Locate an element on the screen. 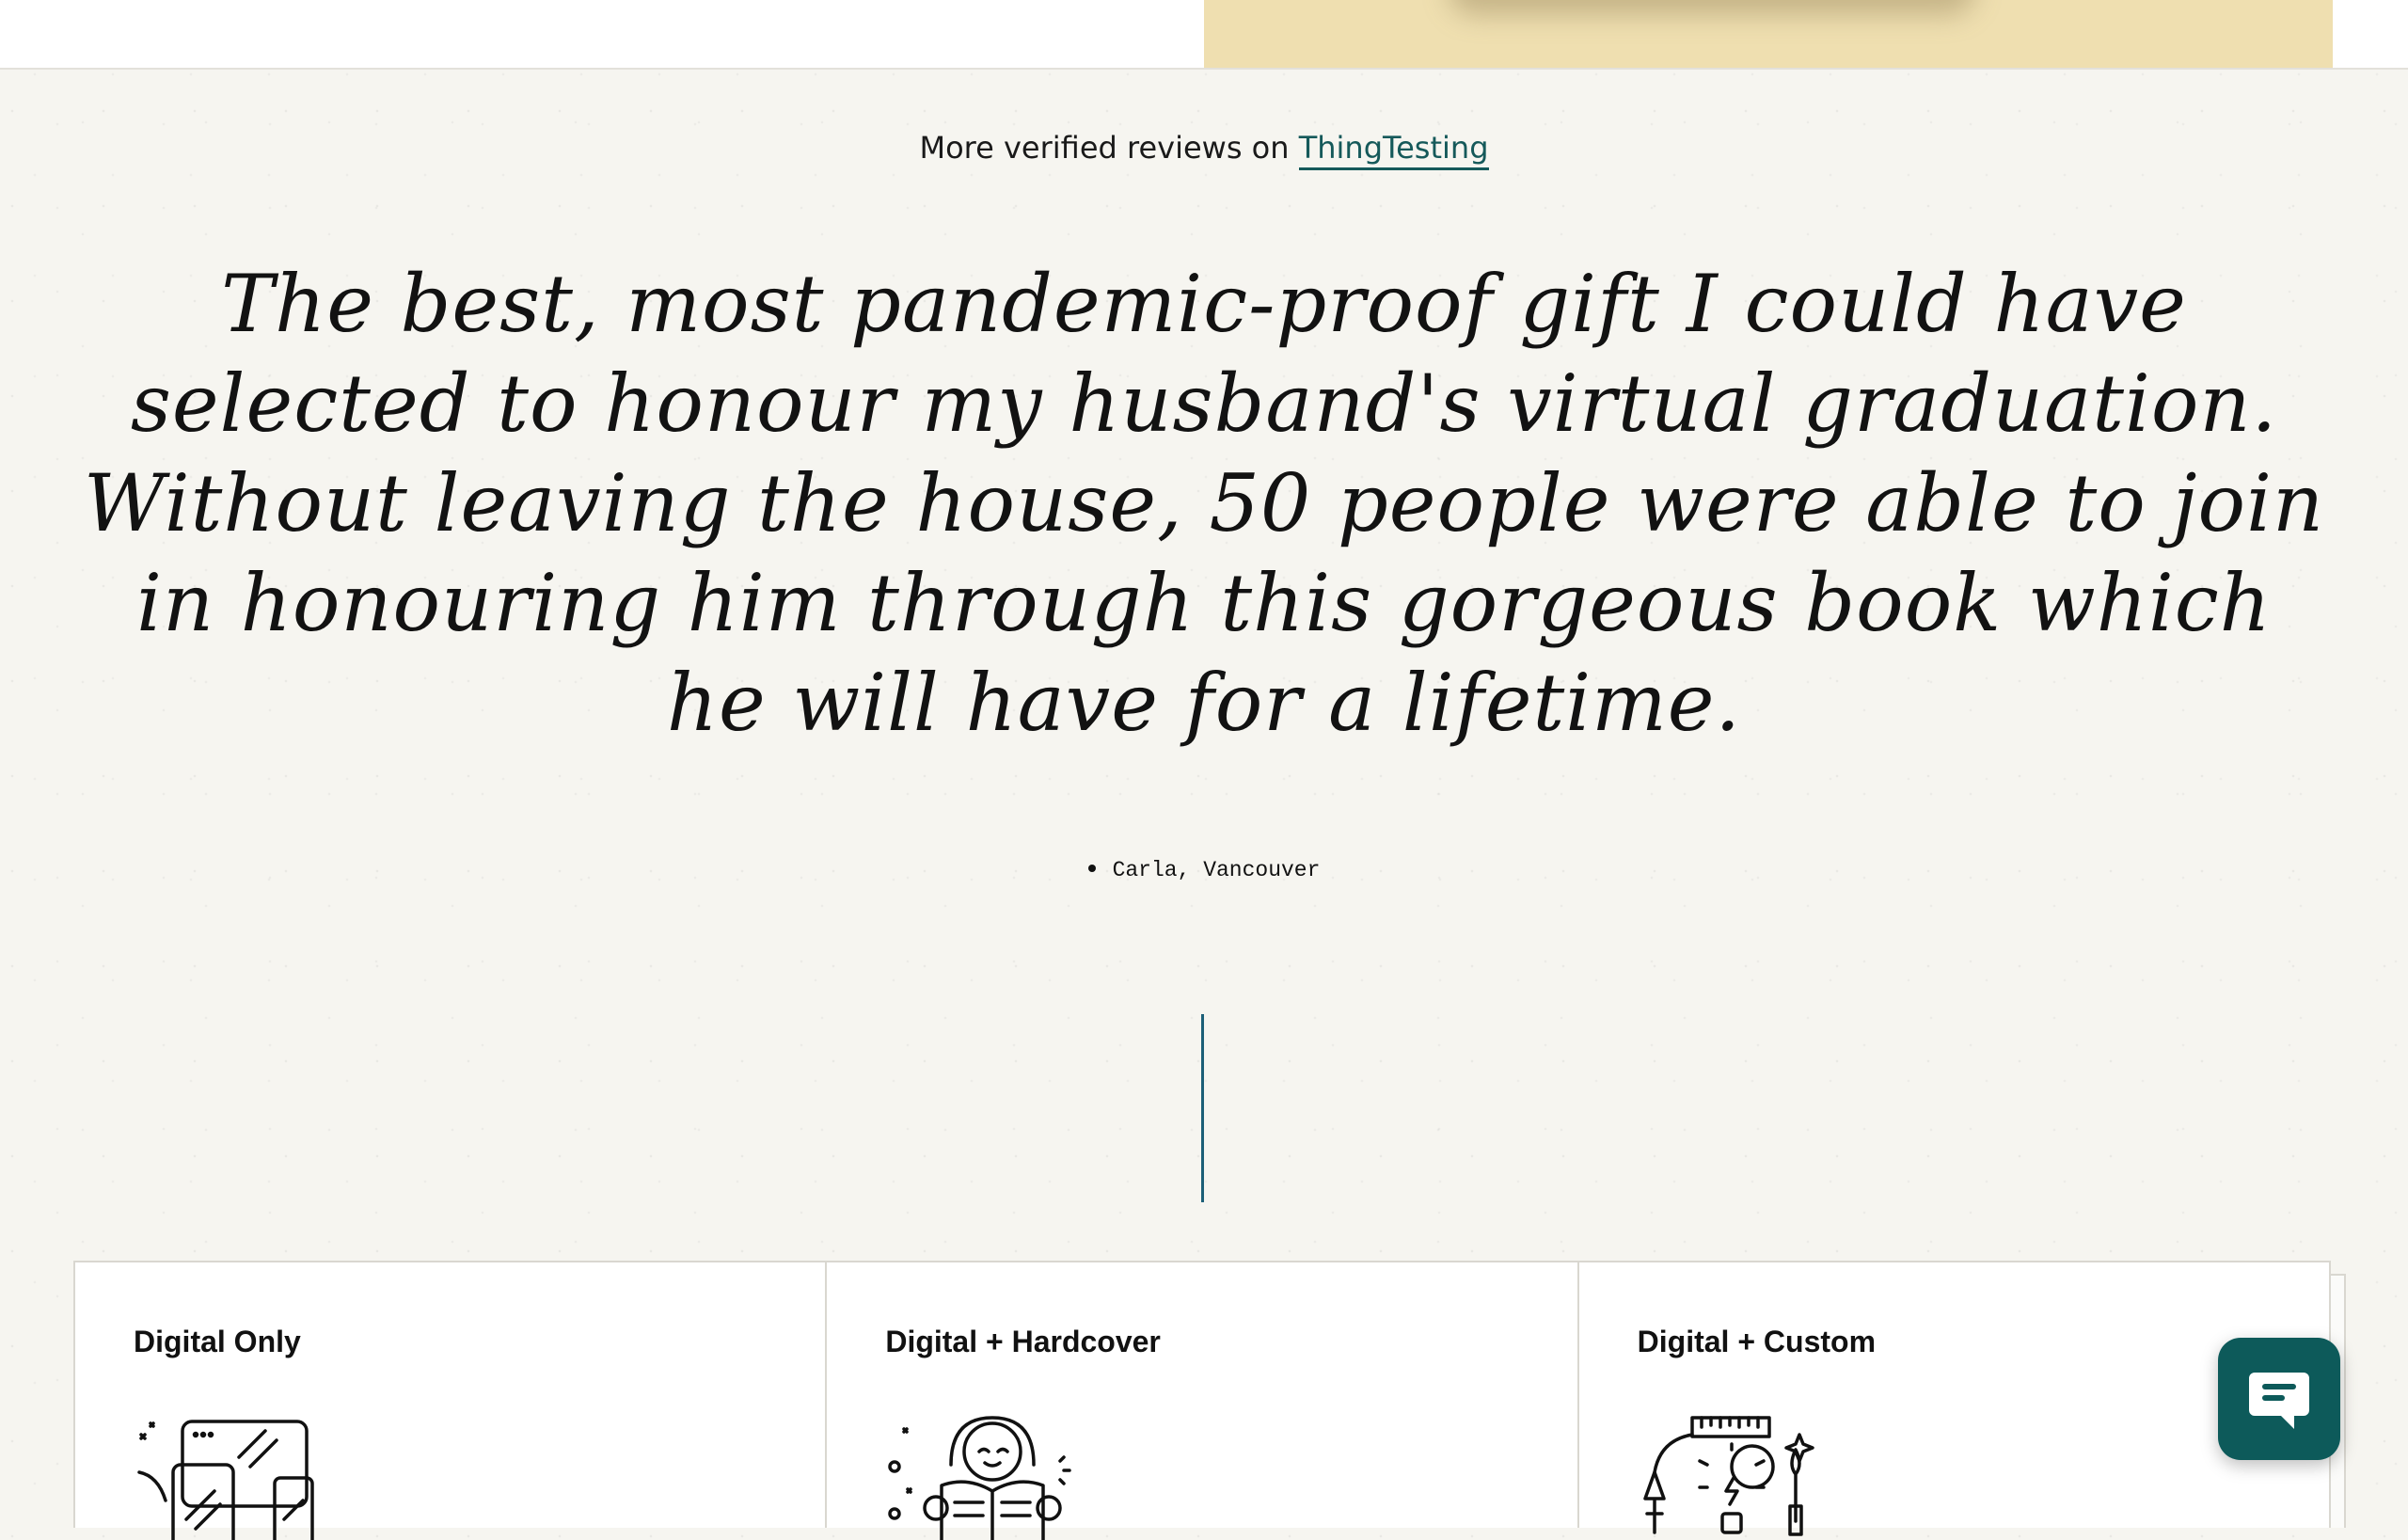 The image size is (2408, 1540). plan-card-digital-only: Digital Only is located at coordinates (452, 1401).